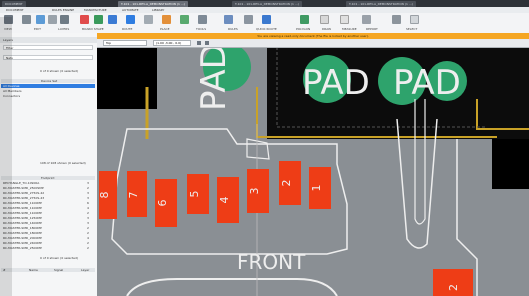 This screenshot has height=296, width=529. Describe the element at coordinates (201, 29) in the screenshot. I see `ribbon-label-tools: TOOLS` at that location.